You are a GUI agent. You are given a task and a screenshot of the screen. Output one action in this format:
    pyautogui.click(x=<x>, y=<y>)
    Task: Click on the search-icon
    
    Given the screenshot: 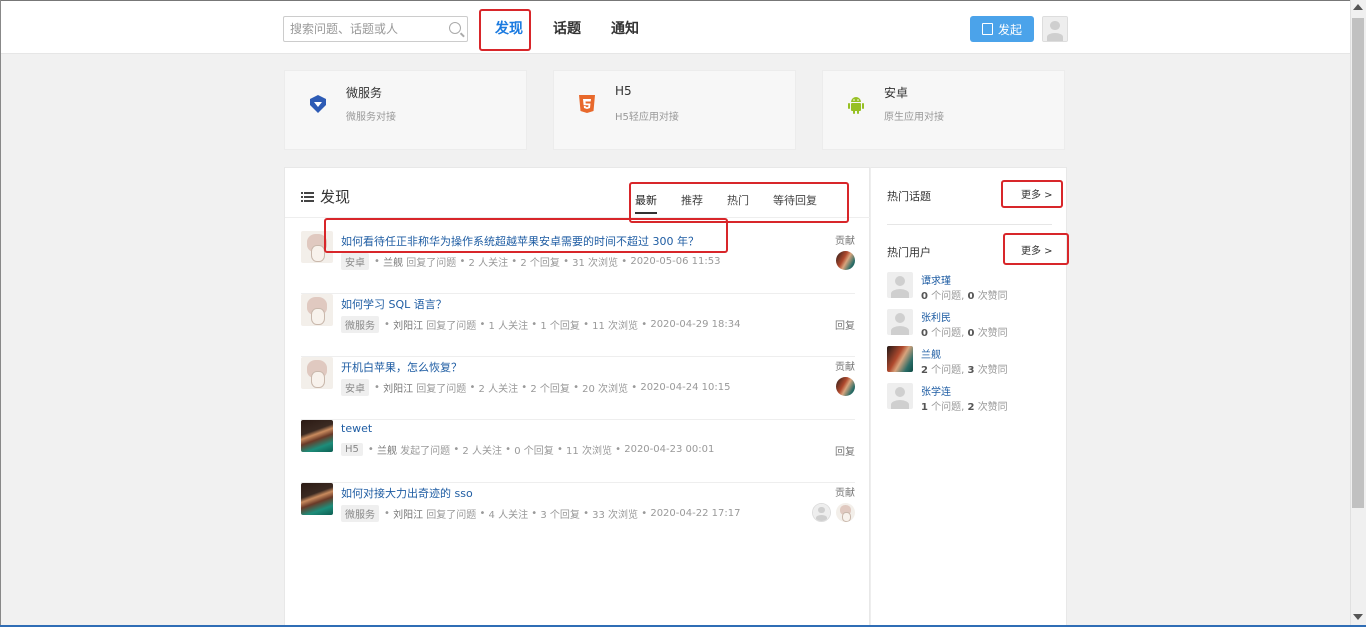 What is the action you would take?
    pyautogui.click(x=455, y=28)
    